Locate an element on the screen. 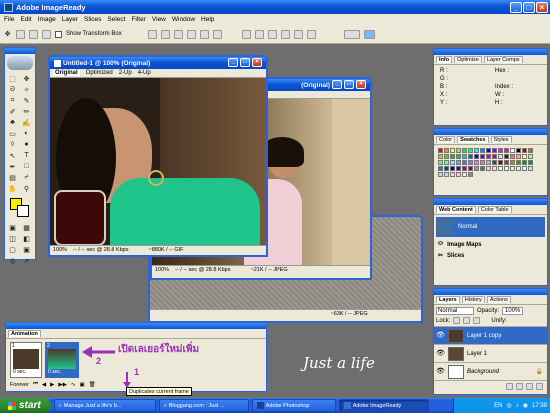  tray-icon: ♪ is located at coordinates (517, 406).